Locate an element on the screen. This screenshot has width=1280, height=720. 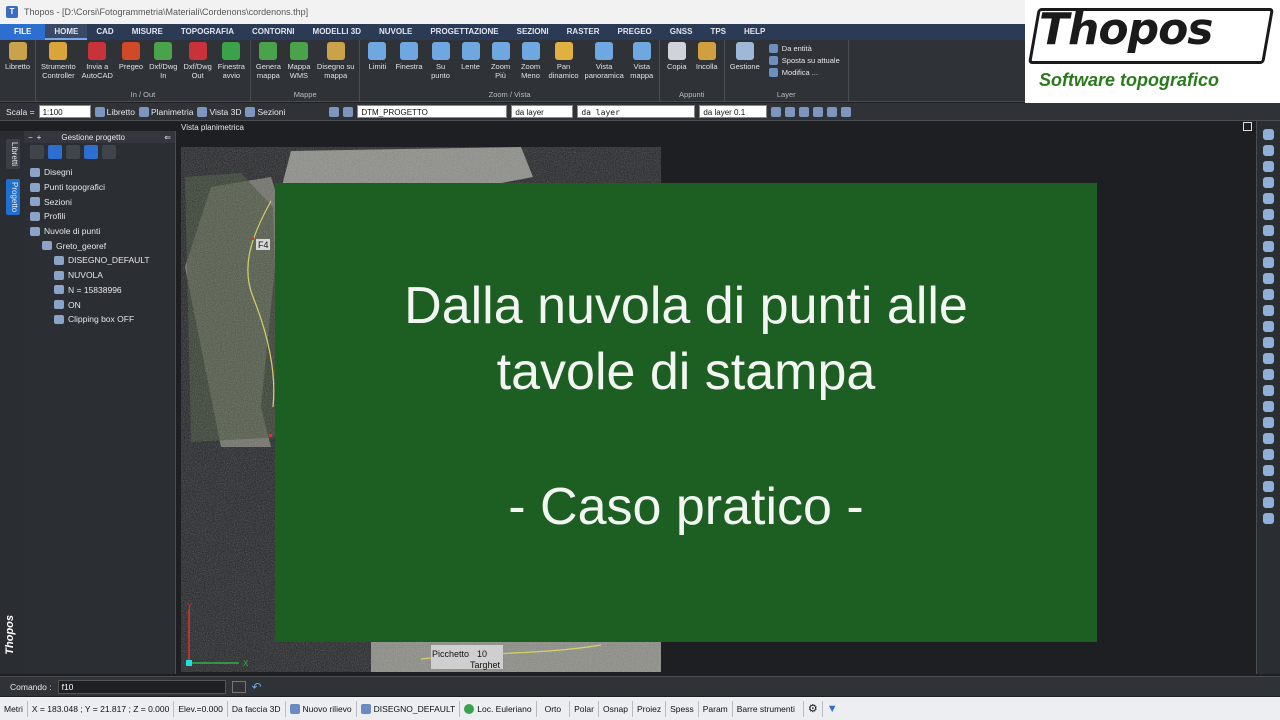
toolbar-match-icon is located at coordinates (776, 111).